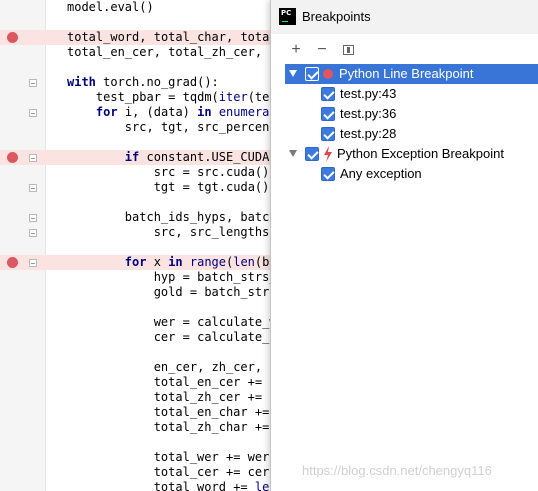 Image resolution: width=538 pixels, height=491 pixels. I want to click on breakpoints-toolbar: + −, so click(404, 50).